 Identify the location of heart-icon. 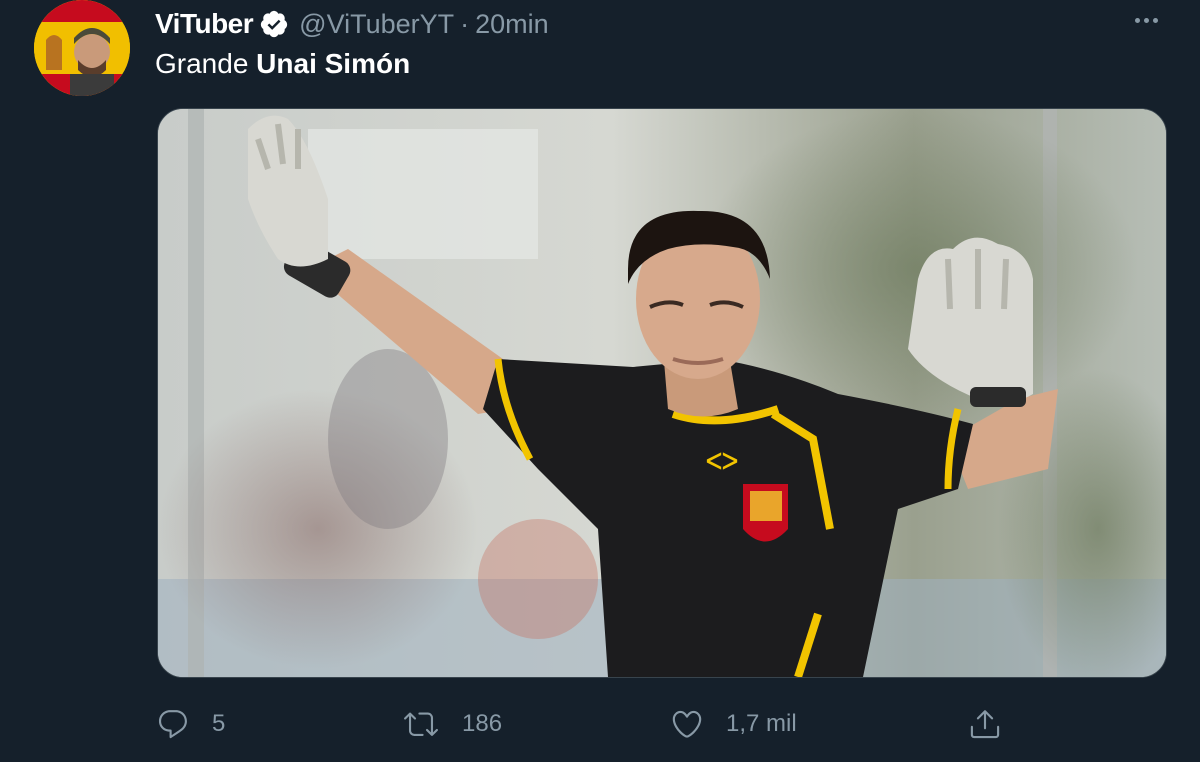
(687, 724).